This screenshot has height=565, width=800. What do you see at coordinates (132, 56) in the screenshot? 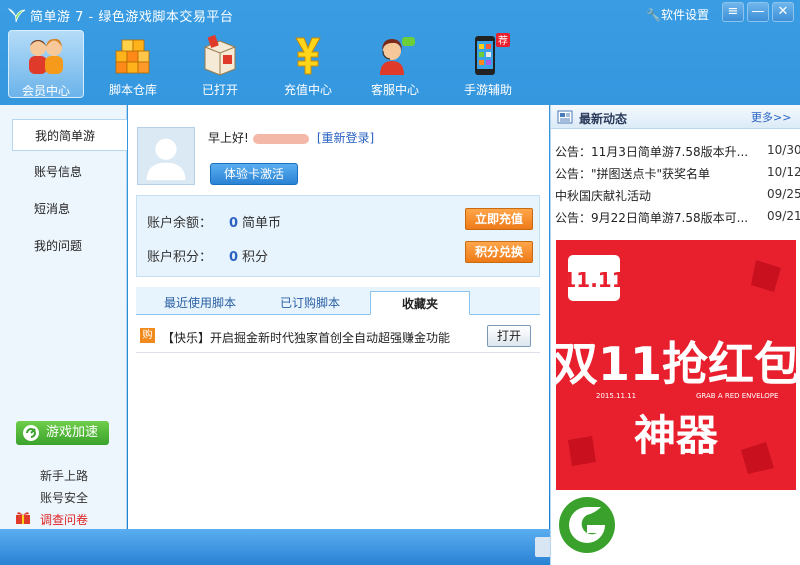
I see `cube-icon` at bounding box center [132, 56].